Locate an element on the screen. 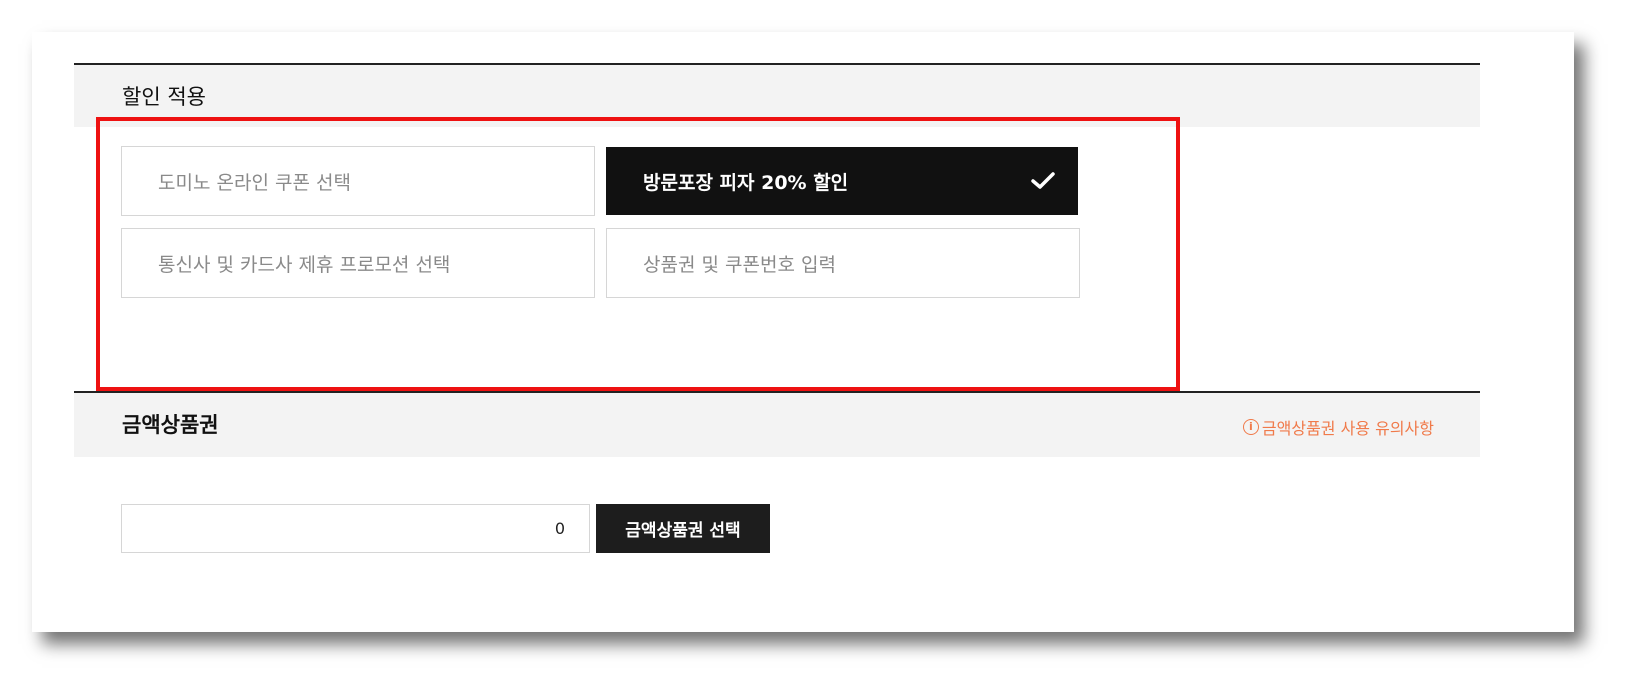 The image size is (1639, 697). gift-card-amount-input is located at coordinates (355, 528).